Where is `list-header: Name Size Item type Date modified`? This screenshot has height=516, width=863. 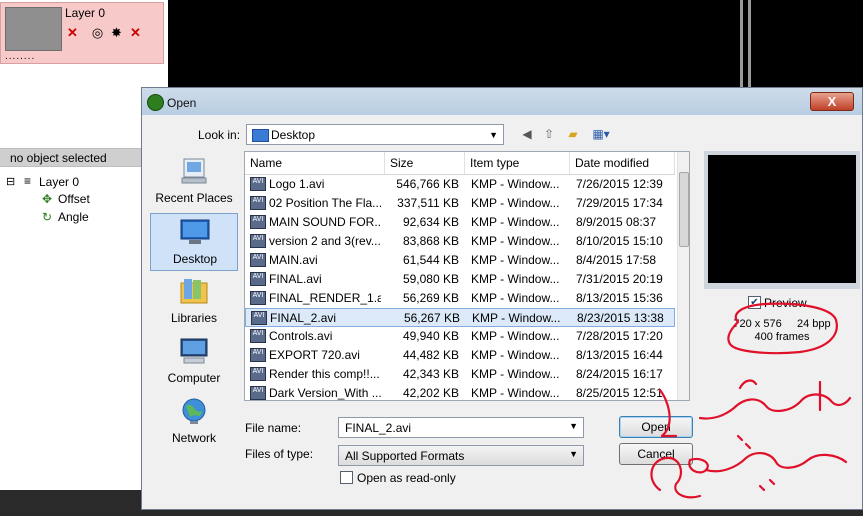
list-header: Name Size Item type Date modified is located at coordinates (460, 163).